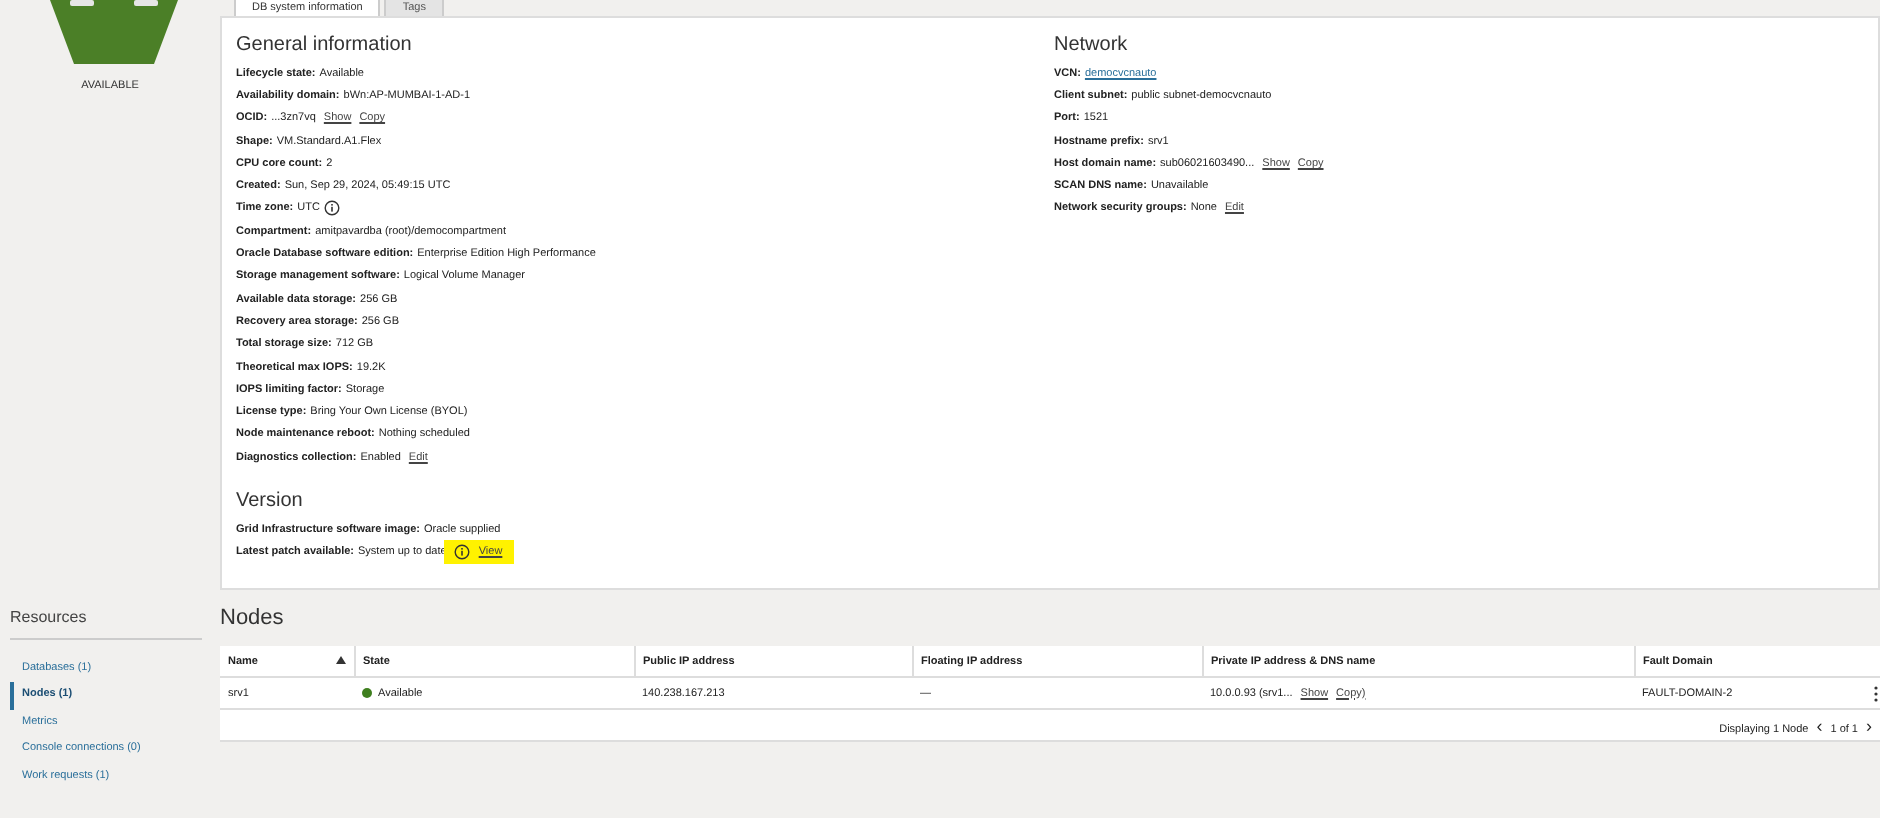 This screenshot has height=818, width=1880. What do you see at coordinates (1092, 45) in the screenshot?
I see `section-title: Network` at bounding box center [1092, 45].